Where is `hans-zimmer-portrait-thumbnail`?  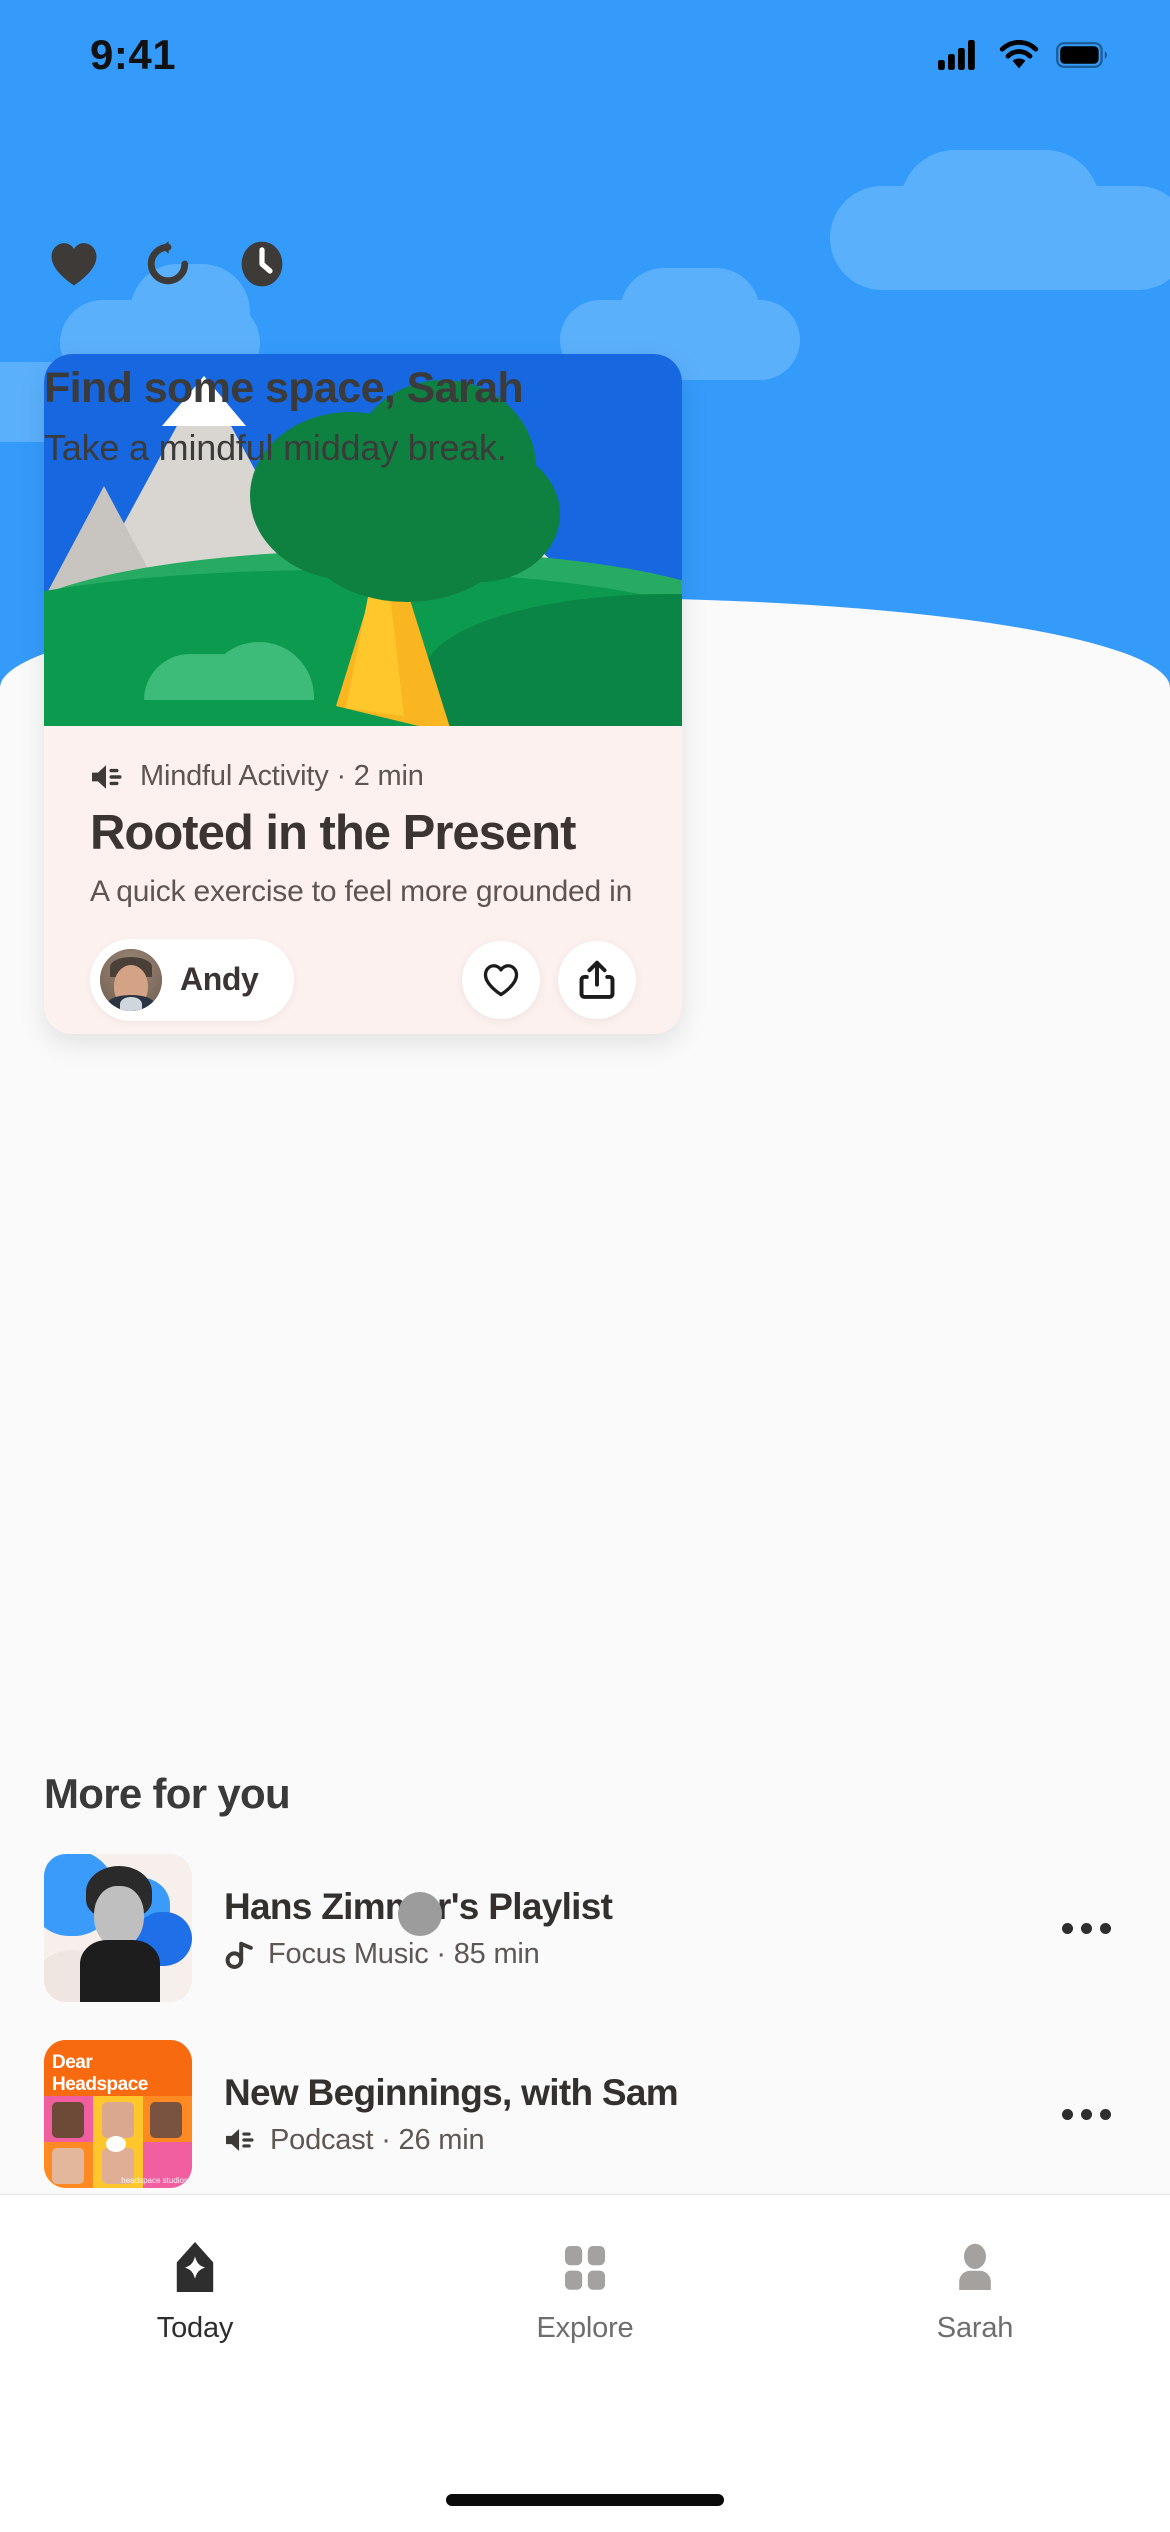 hans-zimmer-portrait-thumbnail is located at coordinates (118, 1928).